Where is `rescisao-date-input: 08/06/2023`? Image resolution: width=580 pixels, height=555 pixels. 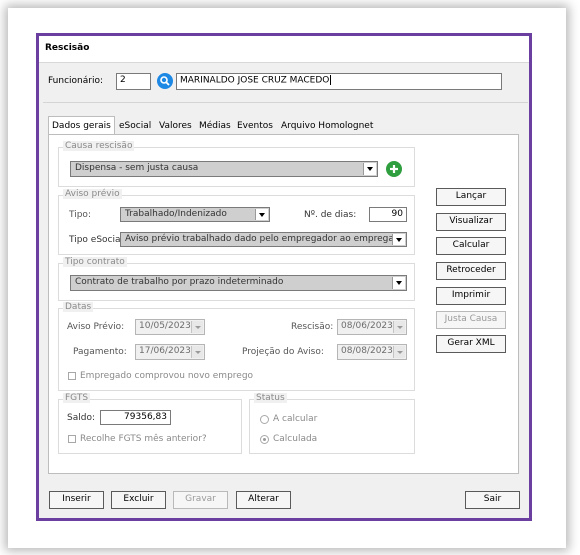
rescisao-date-input: 08/06/2023 is located at coordinates (372, 327).